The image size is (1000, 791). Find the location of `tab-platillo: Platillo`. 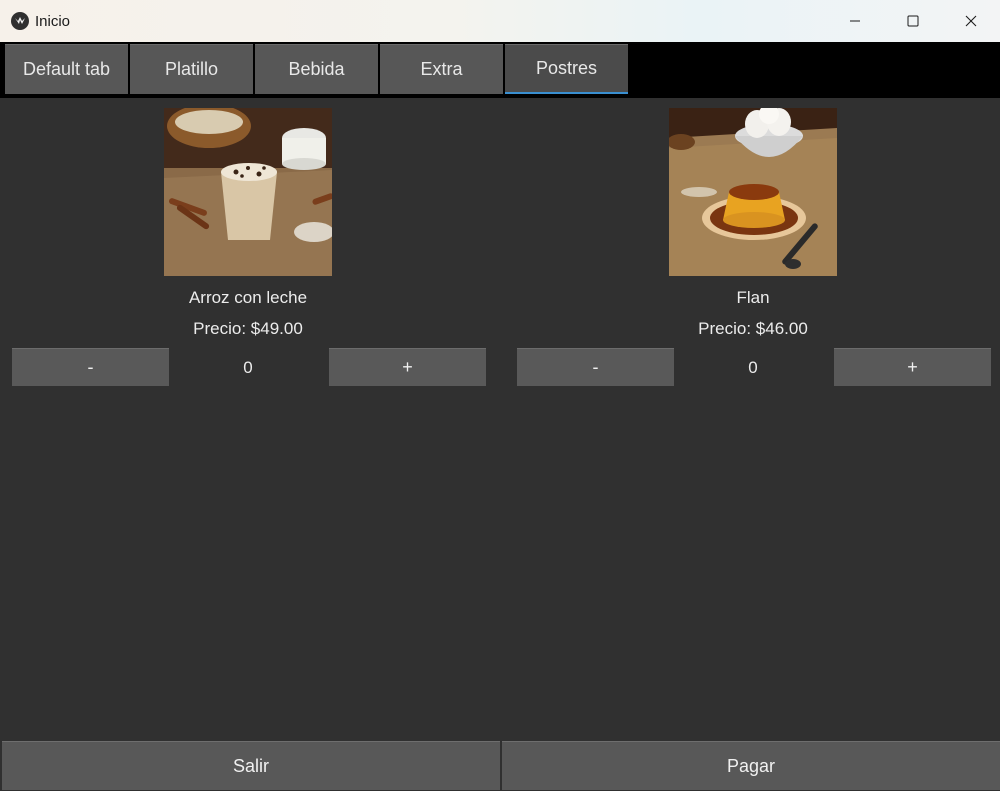

tab-platillo: Platillo is located at coordinates (191, 69).